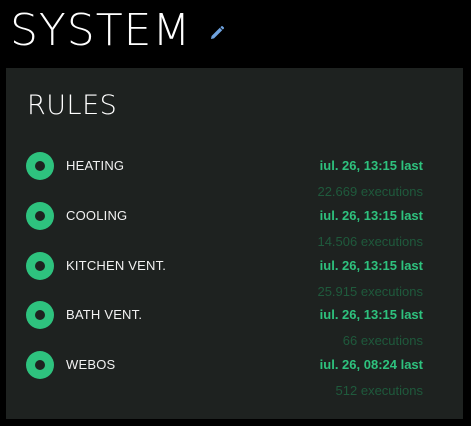 This screenshot has width=471, height=426. What do you see at coordinates (116, 265) in the screenshot?
I see `rule-name: KITCHEN VENT.` at bounding box center [116, 265].